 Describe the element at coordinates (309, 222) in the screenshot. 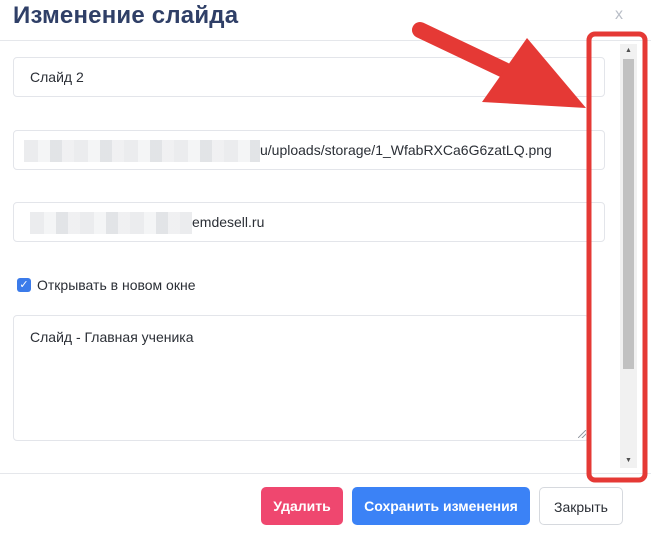

I see `link-url-input: emdesell.ru` at that location.